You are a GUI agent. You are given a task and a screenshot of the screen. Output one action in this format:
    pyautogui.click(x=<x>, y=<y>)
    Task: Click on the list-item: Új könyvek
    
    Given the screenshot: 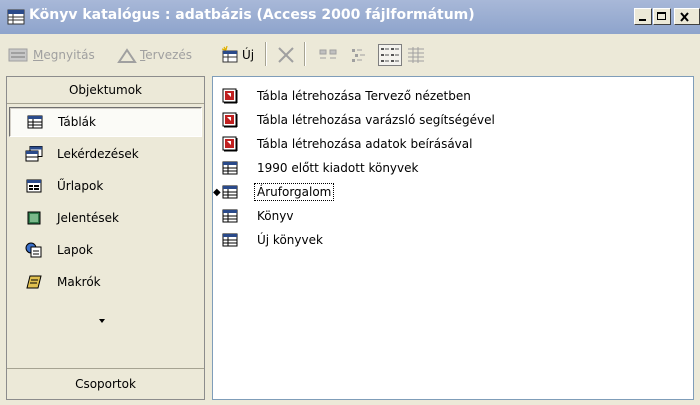 What is the action you would take?
    pyautogui.click(x=273, y=240)
    